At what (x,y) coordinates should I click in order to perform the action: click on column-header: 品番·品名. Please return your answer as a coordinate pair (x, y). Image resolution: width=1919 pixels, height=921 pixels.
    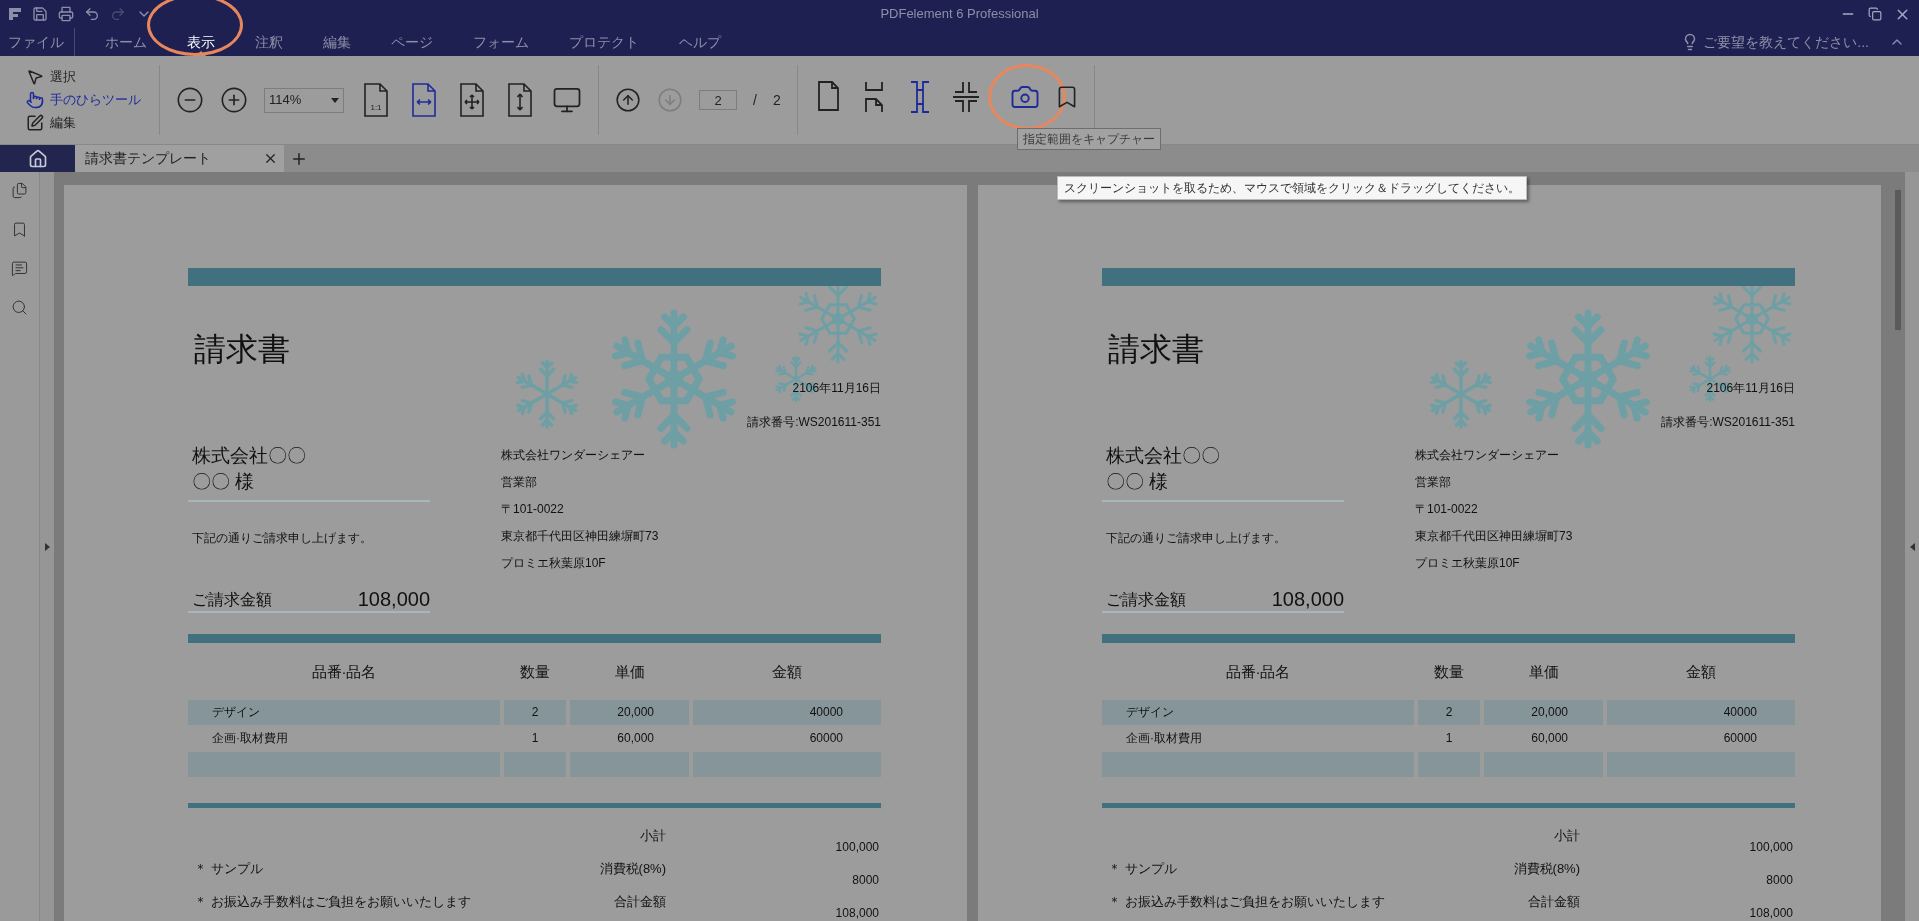
    Looking at the image, I should click on (344, 672).